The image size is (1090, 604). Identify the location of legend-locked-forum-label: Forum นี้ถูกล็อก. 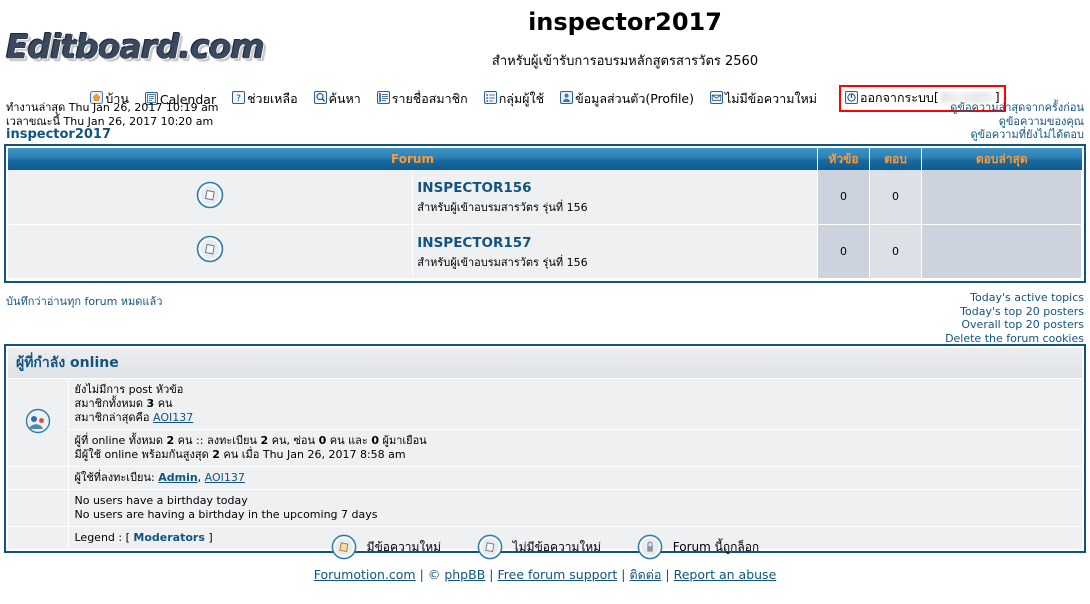
(716, 546).